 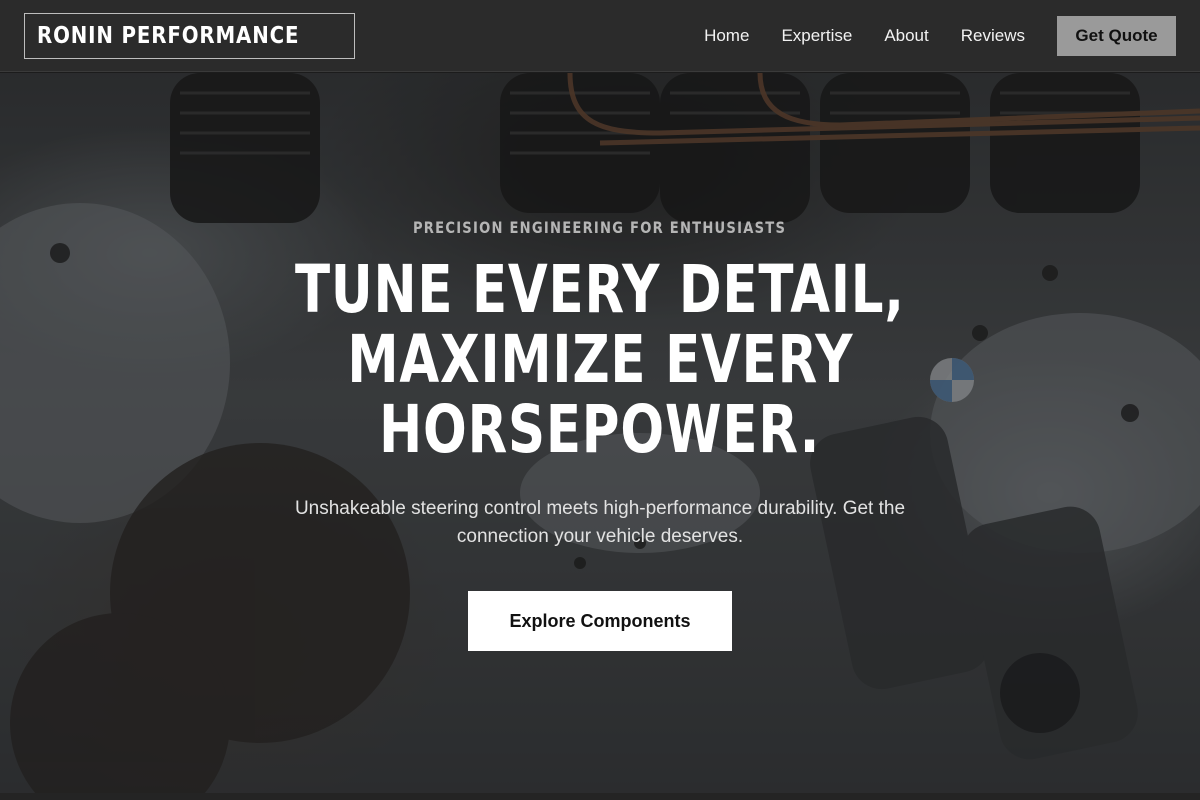 I want to click on brand-logo-text: RONIN PERFORMANCE, so click(x=168, y=35).